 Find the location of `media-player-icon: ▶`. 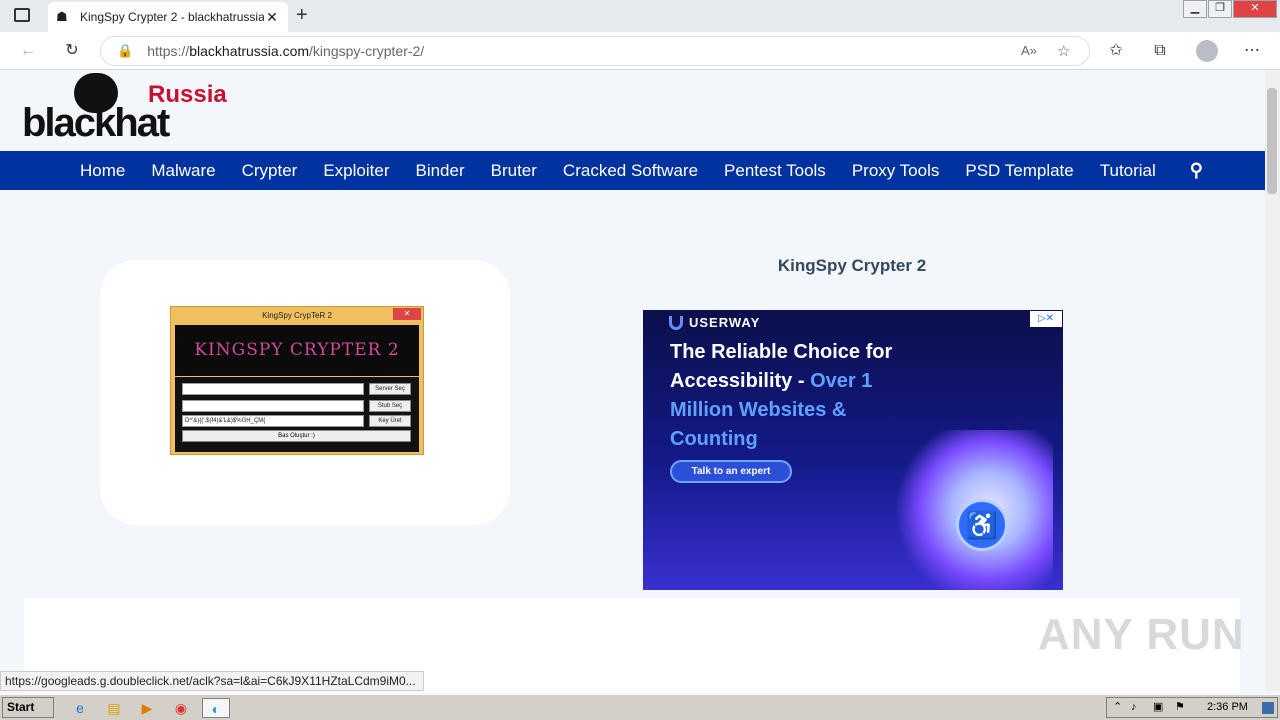

media-player-icon: ▶ is located at coordinates (147, 708).